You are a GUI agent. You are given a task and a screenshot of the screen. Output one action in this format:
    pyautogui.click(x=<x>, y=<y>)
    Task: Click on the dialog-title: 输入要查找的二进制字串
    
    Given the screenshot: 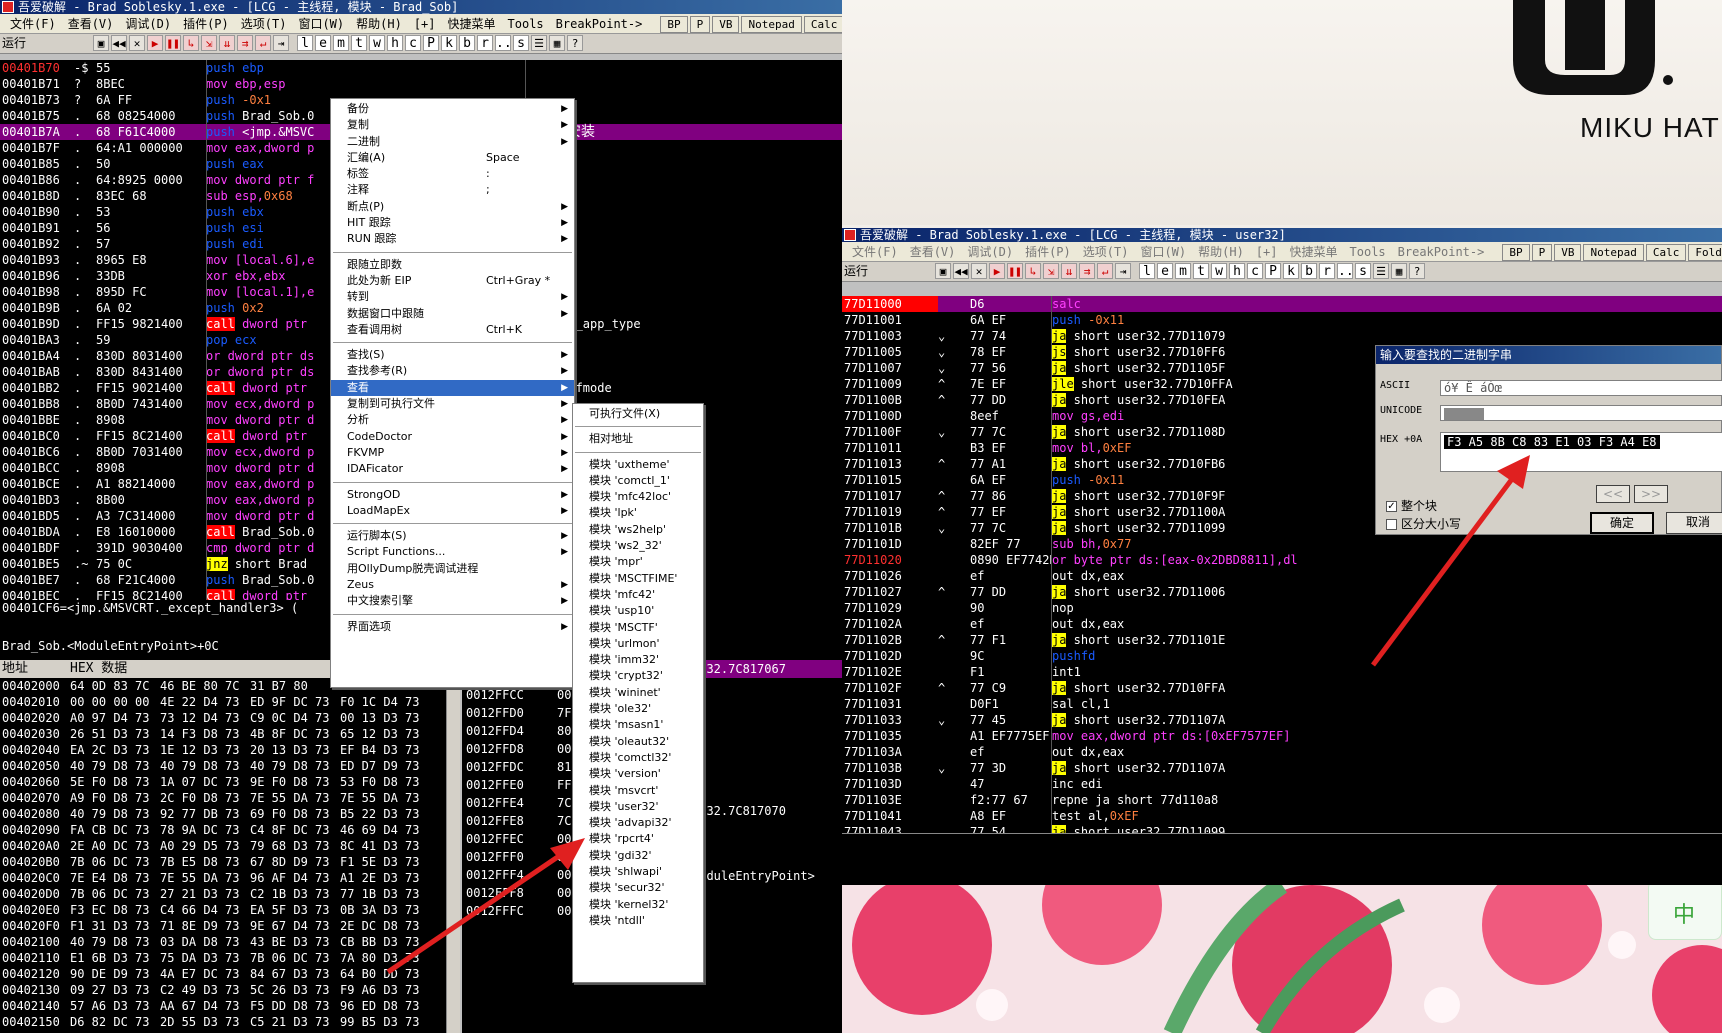 What is the action you would take?
    pyautogui.click(x=1548, y=355)
    